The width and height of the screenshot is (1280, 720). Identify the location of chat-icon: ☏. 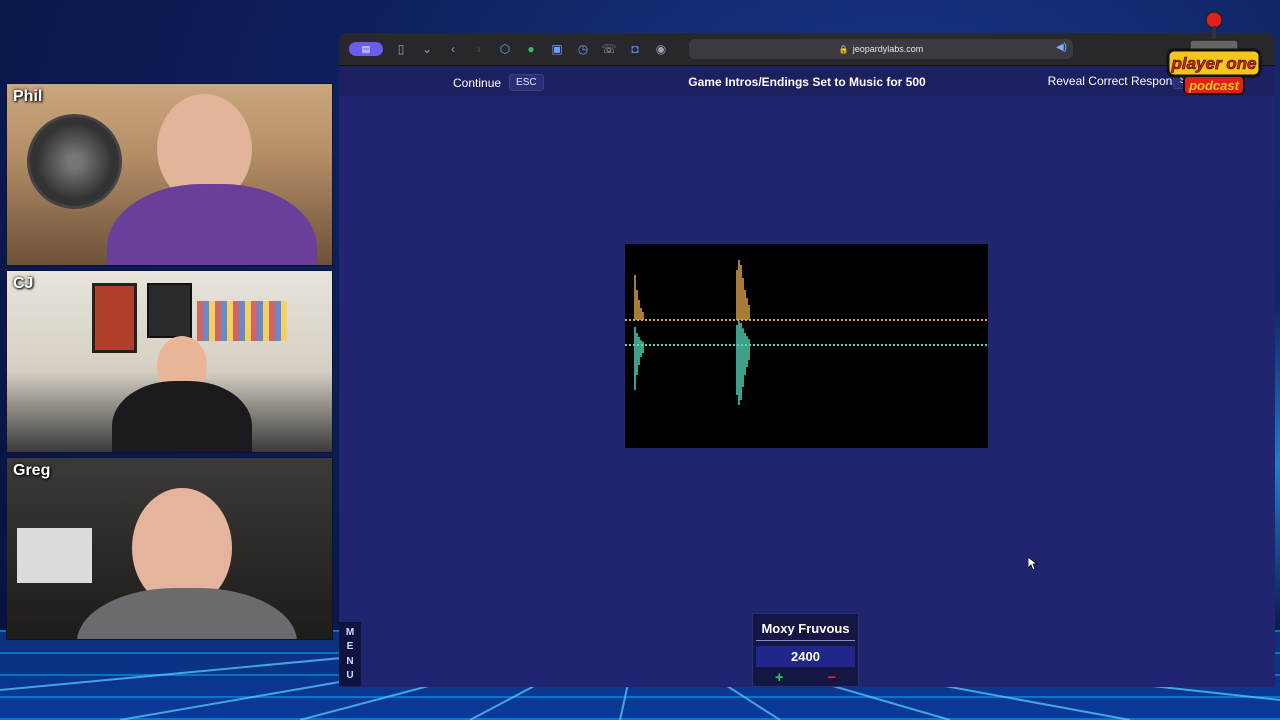
(609, 49).